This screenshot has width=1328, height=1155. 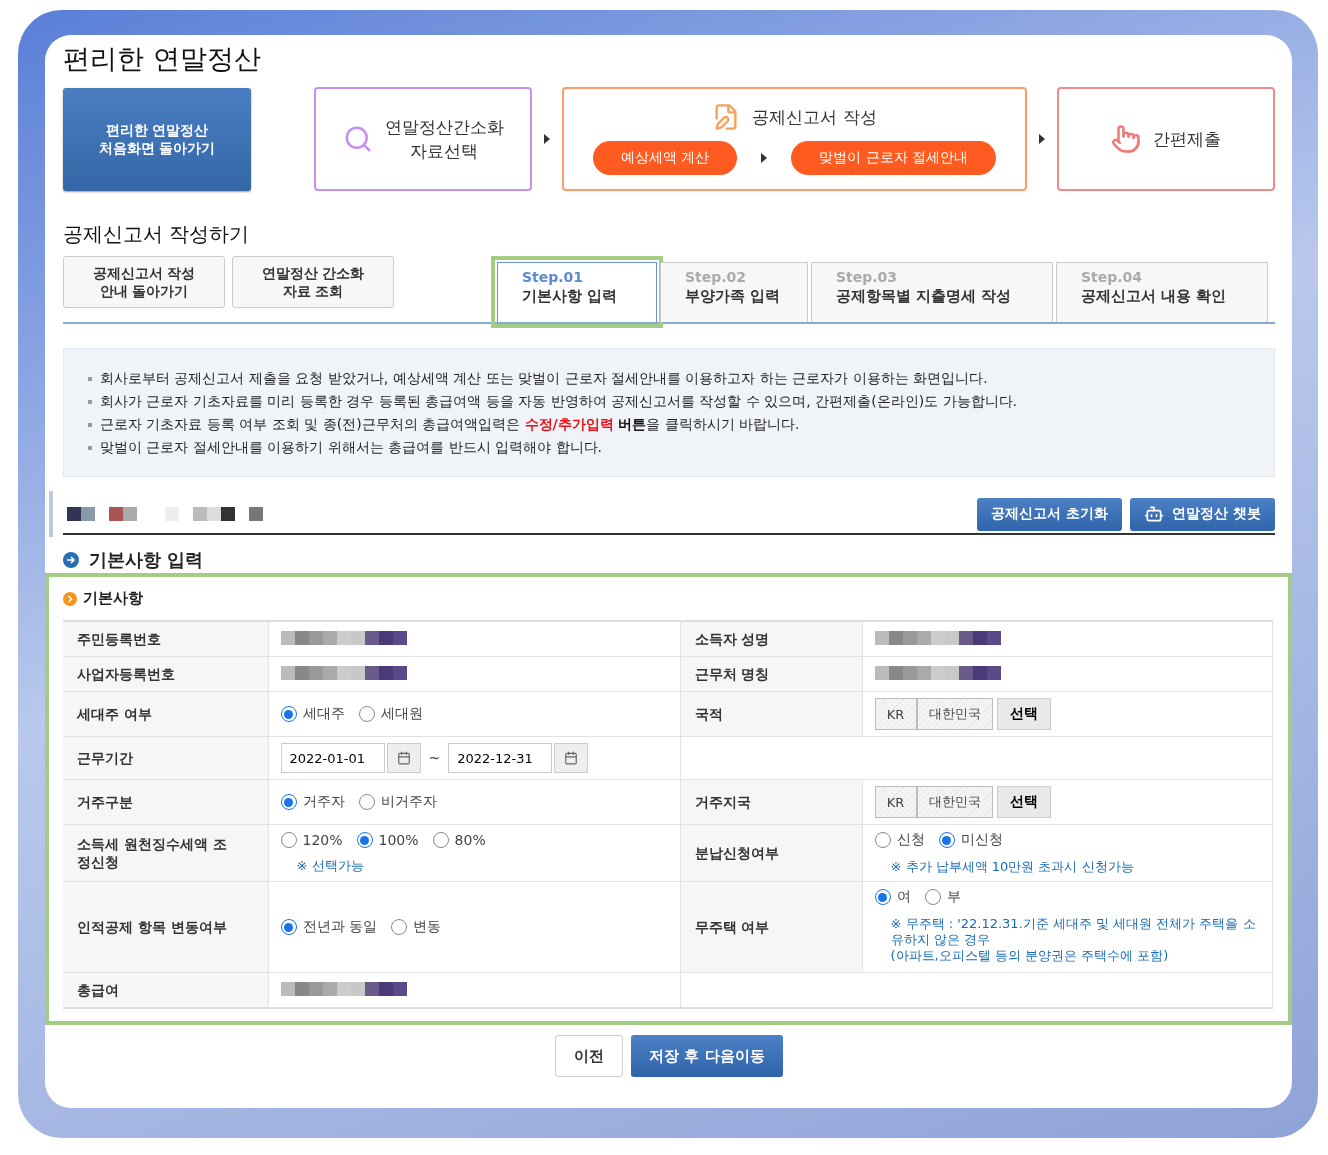 I want to click on radio-option: 미신청, so click(x=970, y=840).